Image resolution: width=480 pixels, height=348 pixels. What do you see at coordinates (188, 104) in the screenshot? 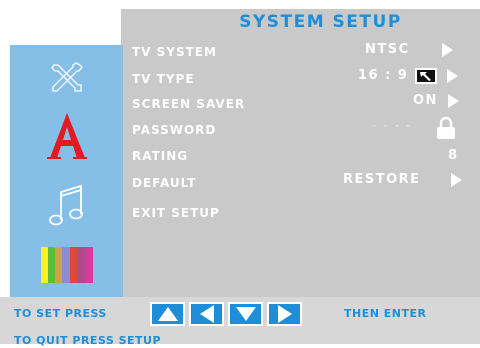
I see `menu-item-screen-saver: SCREEN SAVER` at bounding box center [188, 104].